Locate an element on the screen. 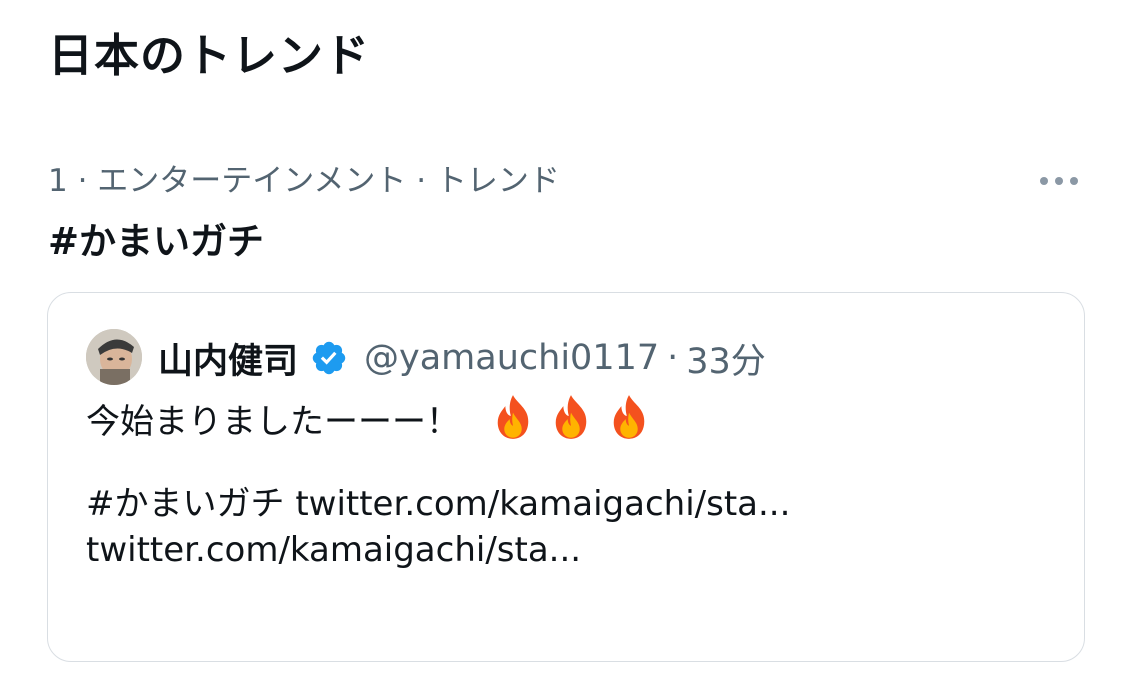 This screenshot has width=1132, height=677. avatar-image is located at coordinates (114, 357).